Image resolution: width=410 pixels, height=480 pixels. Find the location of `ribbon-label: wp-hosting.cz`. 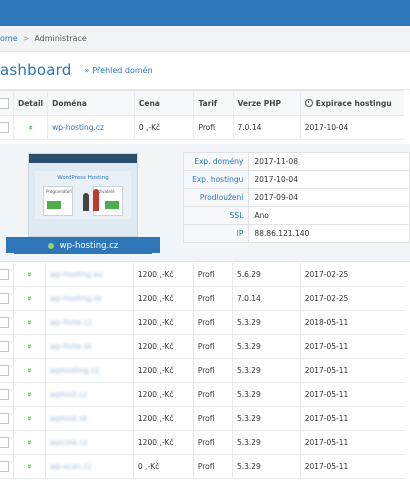

ribbon-label: wp-hosting.cz is located at coordinates (89, 245).